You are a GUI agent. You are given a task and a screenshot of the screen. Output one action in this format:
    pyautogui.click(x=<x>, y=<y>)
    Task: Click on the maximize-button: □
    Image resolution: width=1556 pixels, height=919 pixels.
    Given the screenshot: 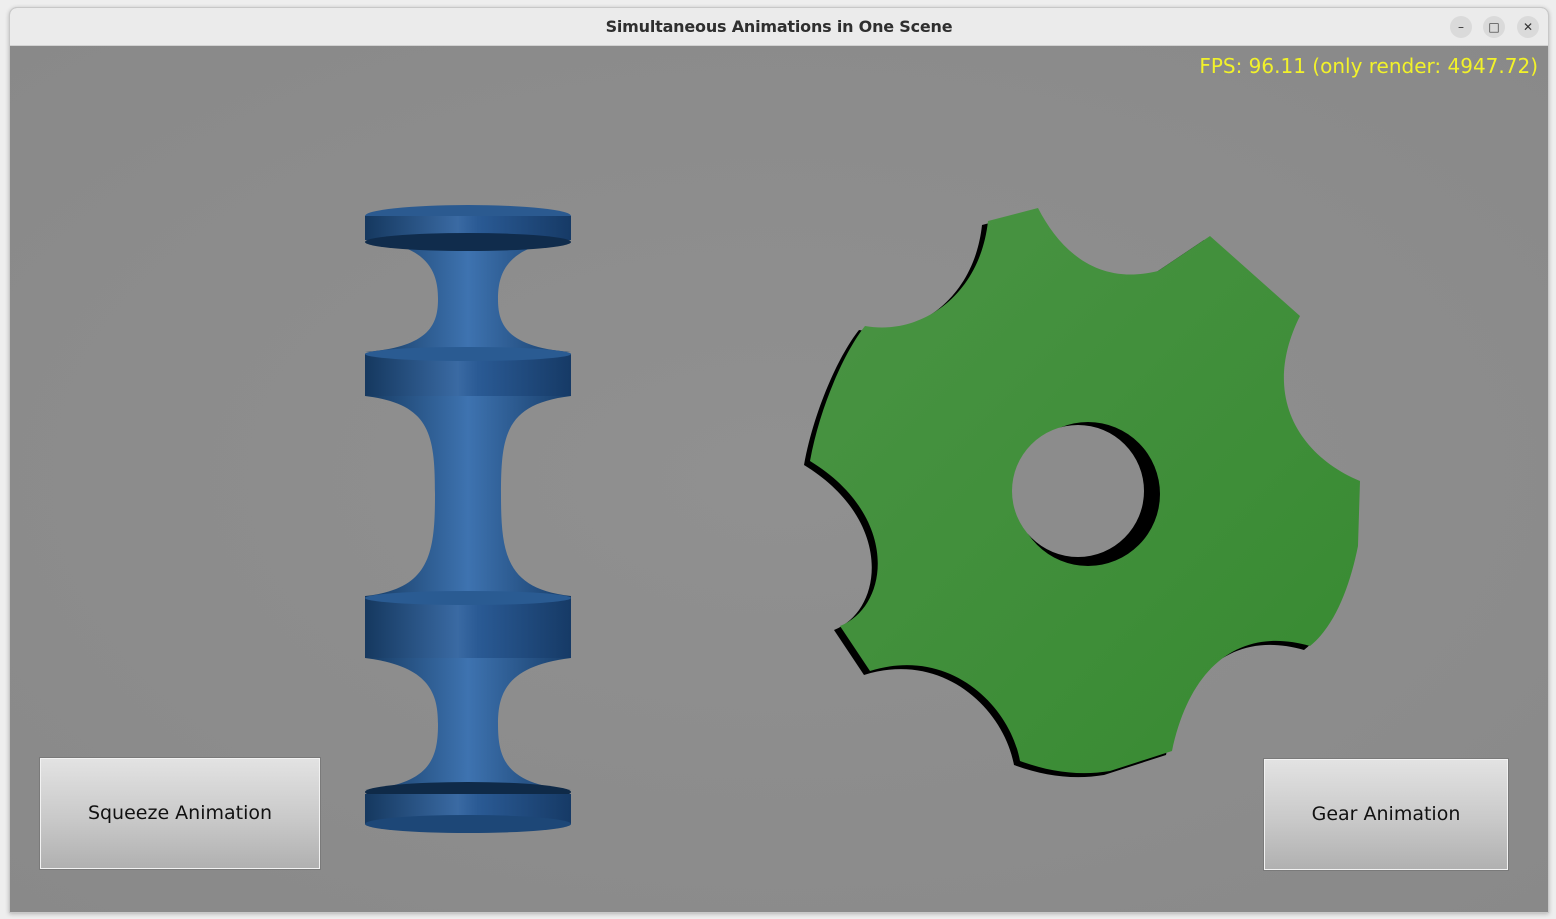 What is the action you would take?
    pyautogui.click(x=1494, y=27)
    